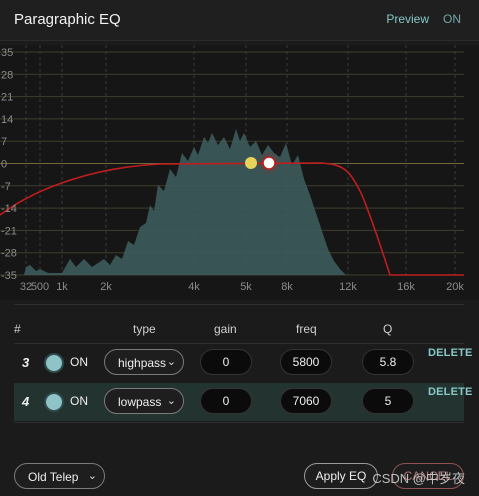 The width and height of the screenshot is (479, 496). What do you see at coordinates (67, 19) in the screenshot?
I see `window-title: Paragraphic EQ` at bounding box center [67, 19].